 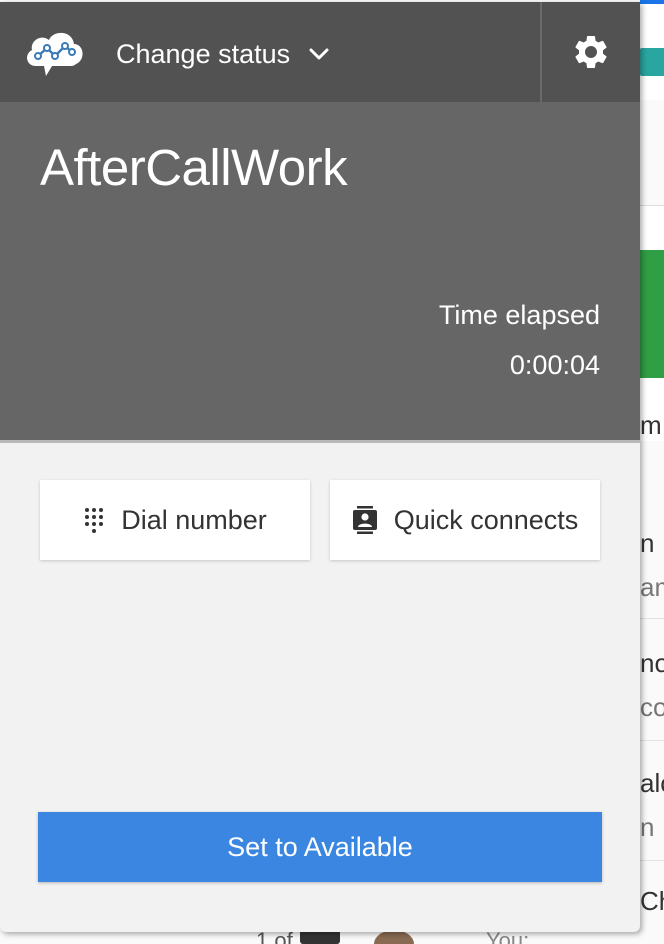 I want to click on state-divider, so click(x=320, y=441).